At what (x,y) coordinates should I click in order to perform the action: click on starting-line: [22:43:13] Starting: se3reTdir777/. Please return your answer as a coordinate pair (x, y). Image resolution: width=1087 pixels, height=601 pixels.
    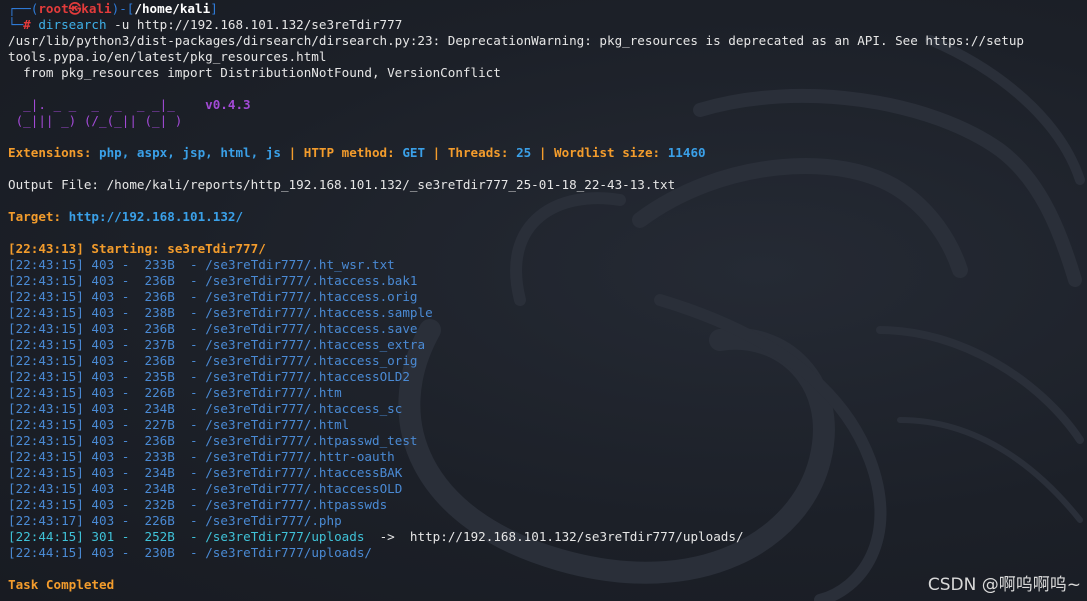
    Looking at the image, I should click on (545, 249).